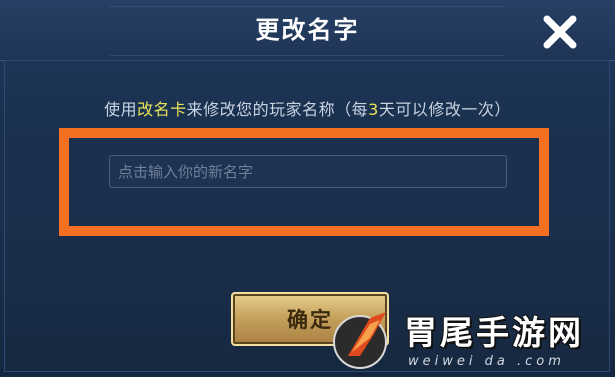 The height and width of the screenshot is (377, 615). I want to click on close-button, so click(560, 32).